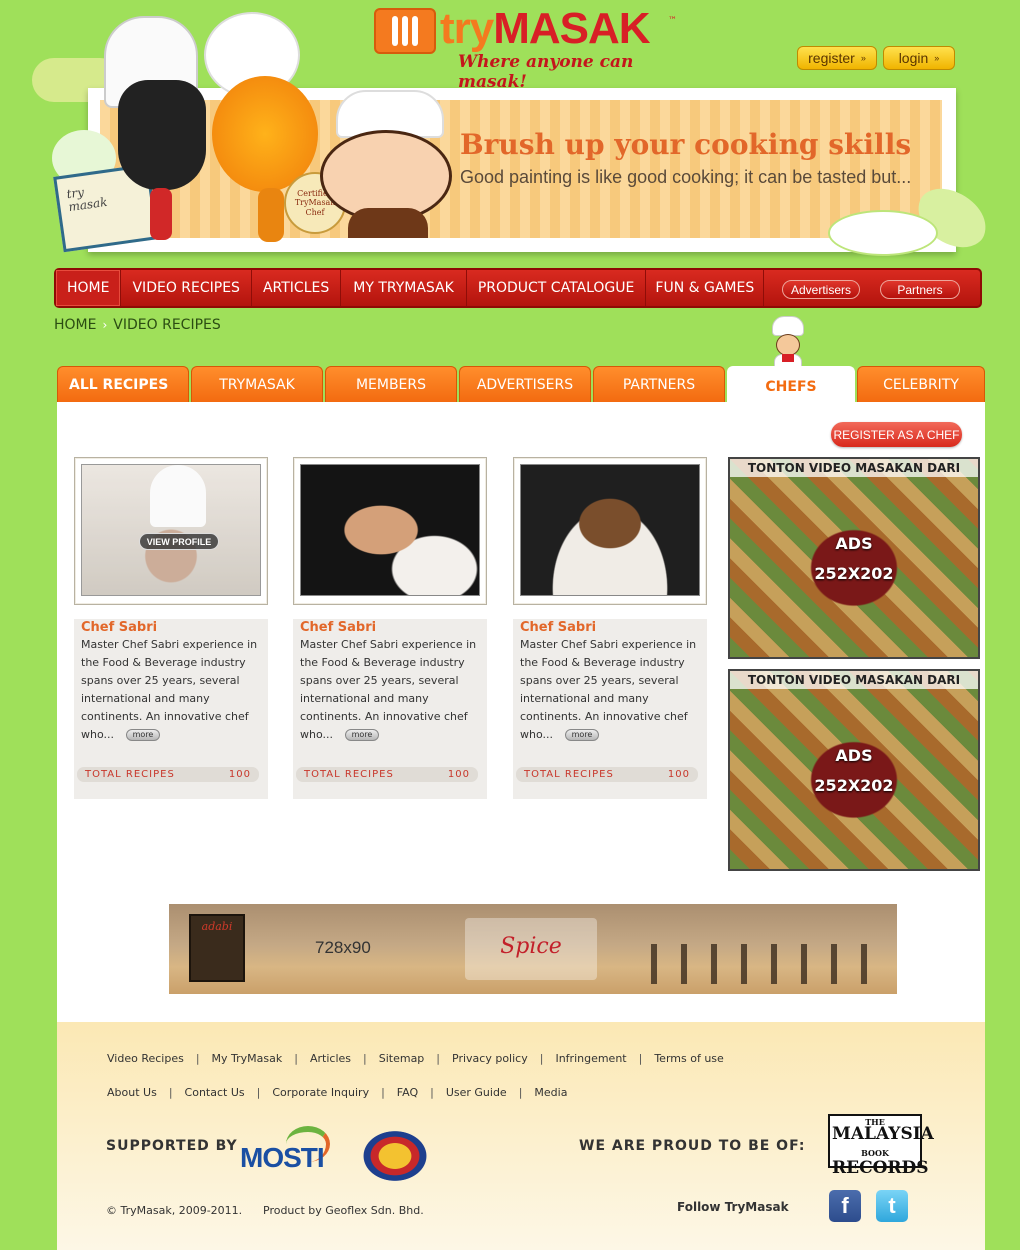 The image size is (1020, 1250). What do you see at coordinates (407, 1092) in the screenshot?
I see `footer-link-faq: FAQ` at bounding box center [407, 1092].